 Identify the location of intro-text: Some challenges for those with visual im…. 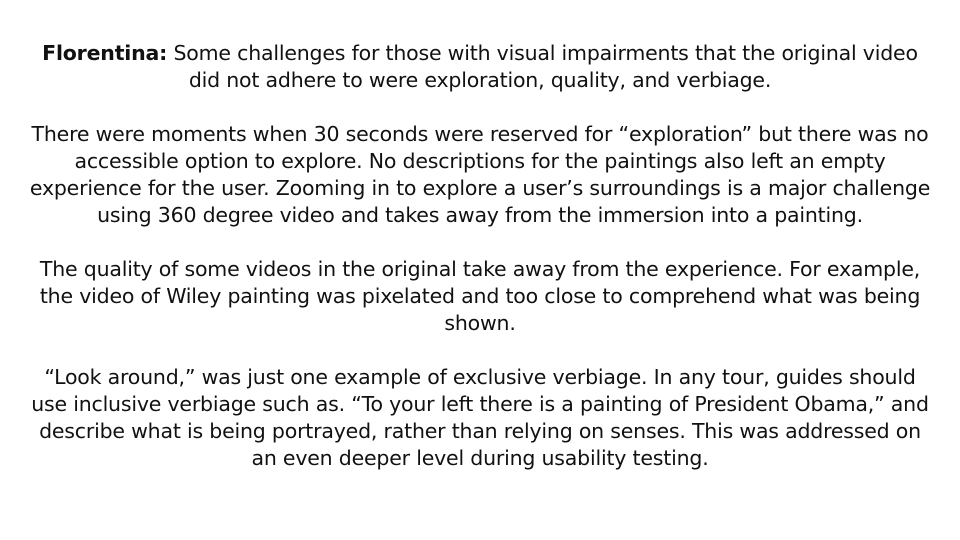
(545, 66).